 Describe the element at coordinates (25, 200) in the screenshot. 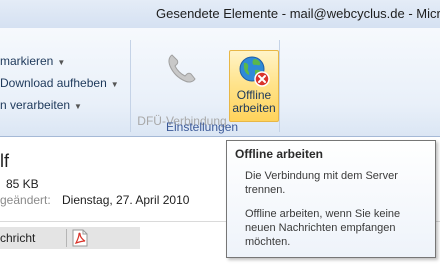

I see `changed-label: geändert:` at that location.